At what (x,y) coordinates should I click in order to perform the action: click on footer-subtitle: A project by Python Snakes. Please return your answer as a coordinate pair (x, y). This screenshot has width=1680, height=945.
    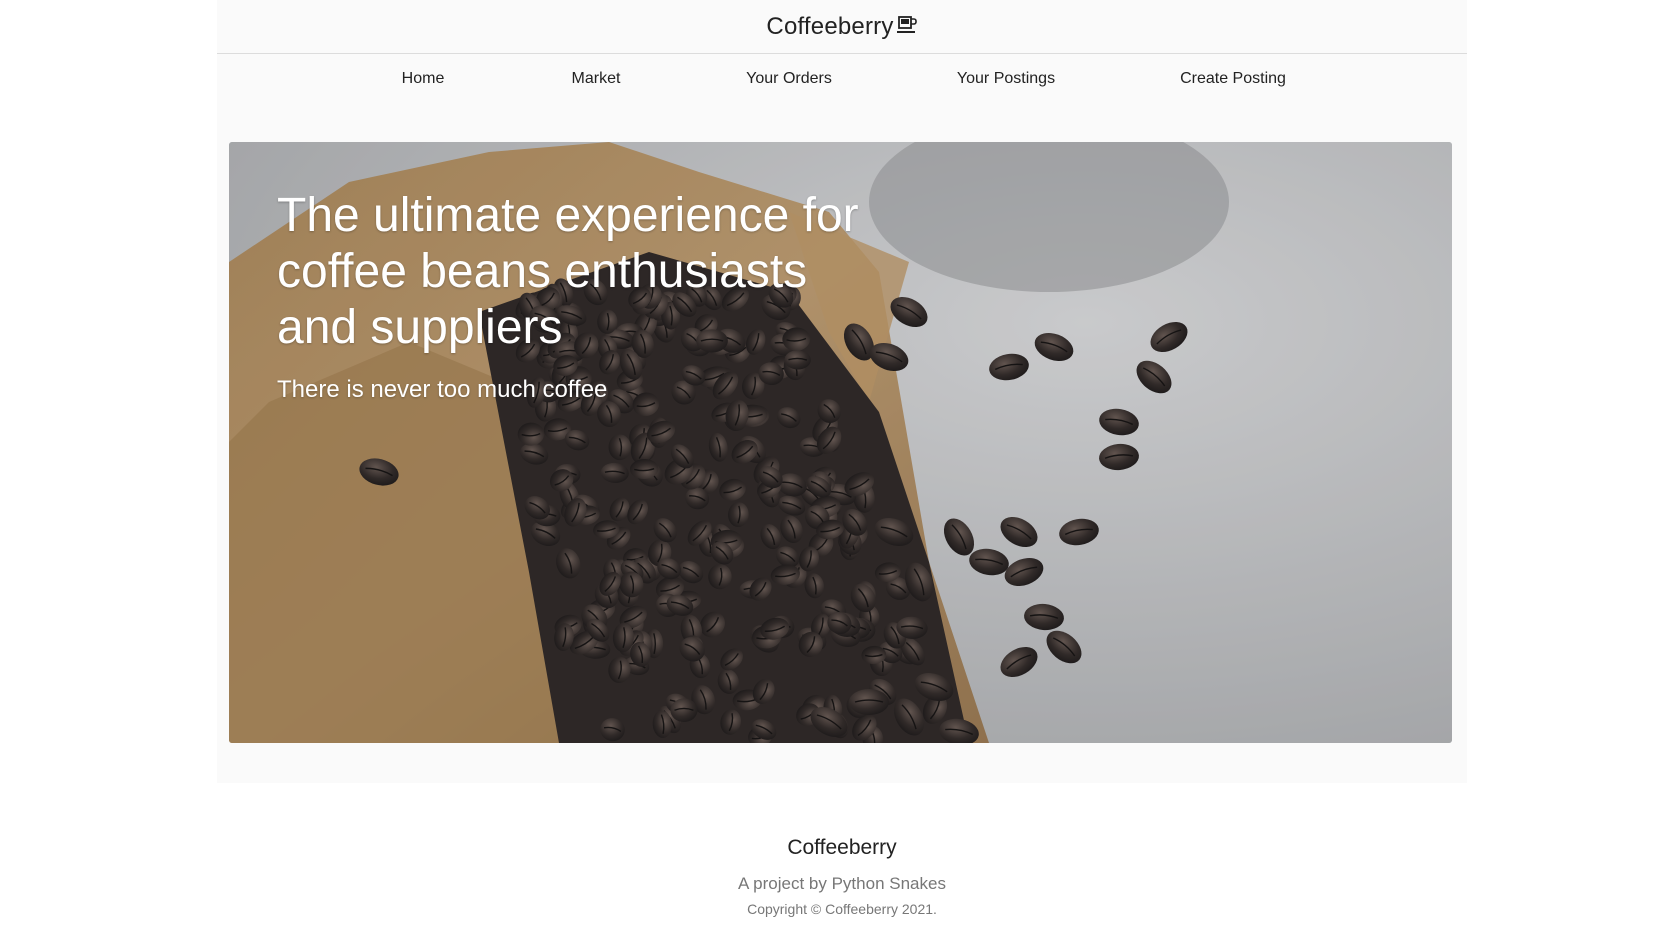
    Looking at the image, I should click on (842, 883).